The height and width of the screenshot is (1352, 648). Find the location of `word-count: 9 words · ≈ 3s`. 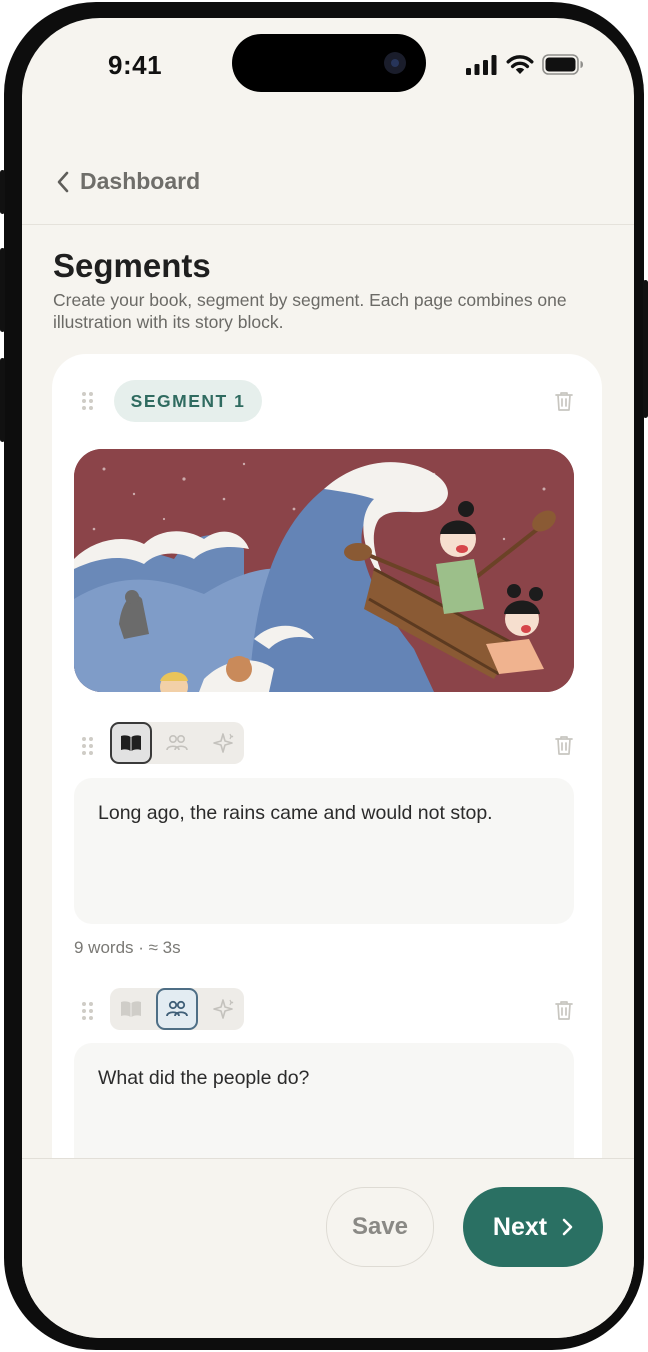

word-count: 9 words · ≈ 3s is located at coordinates (127, 947).